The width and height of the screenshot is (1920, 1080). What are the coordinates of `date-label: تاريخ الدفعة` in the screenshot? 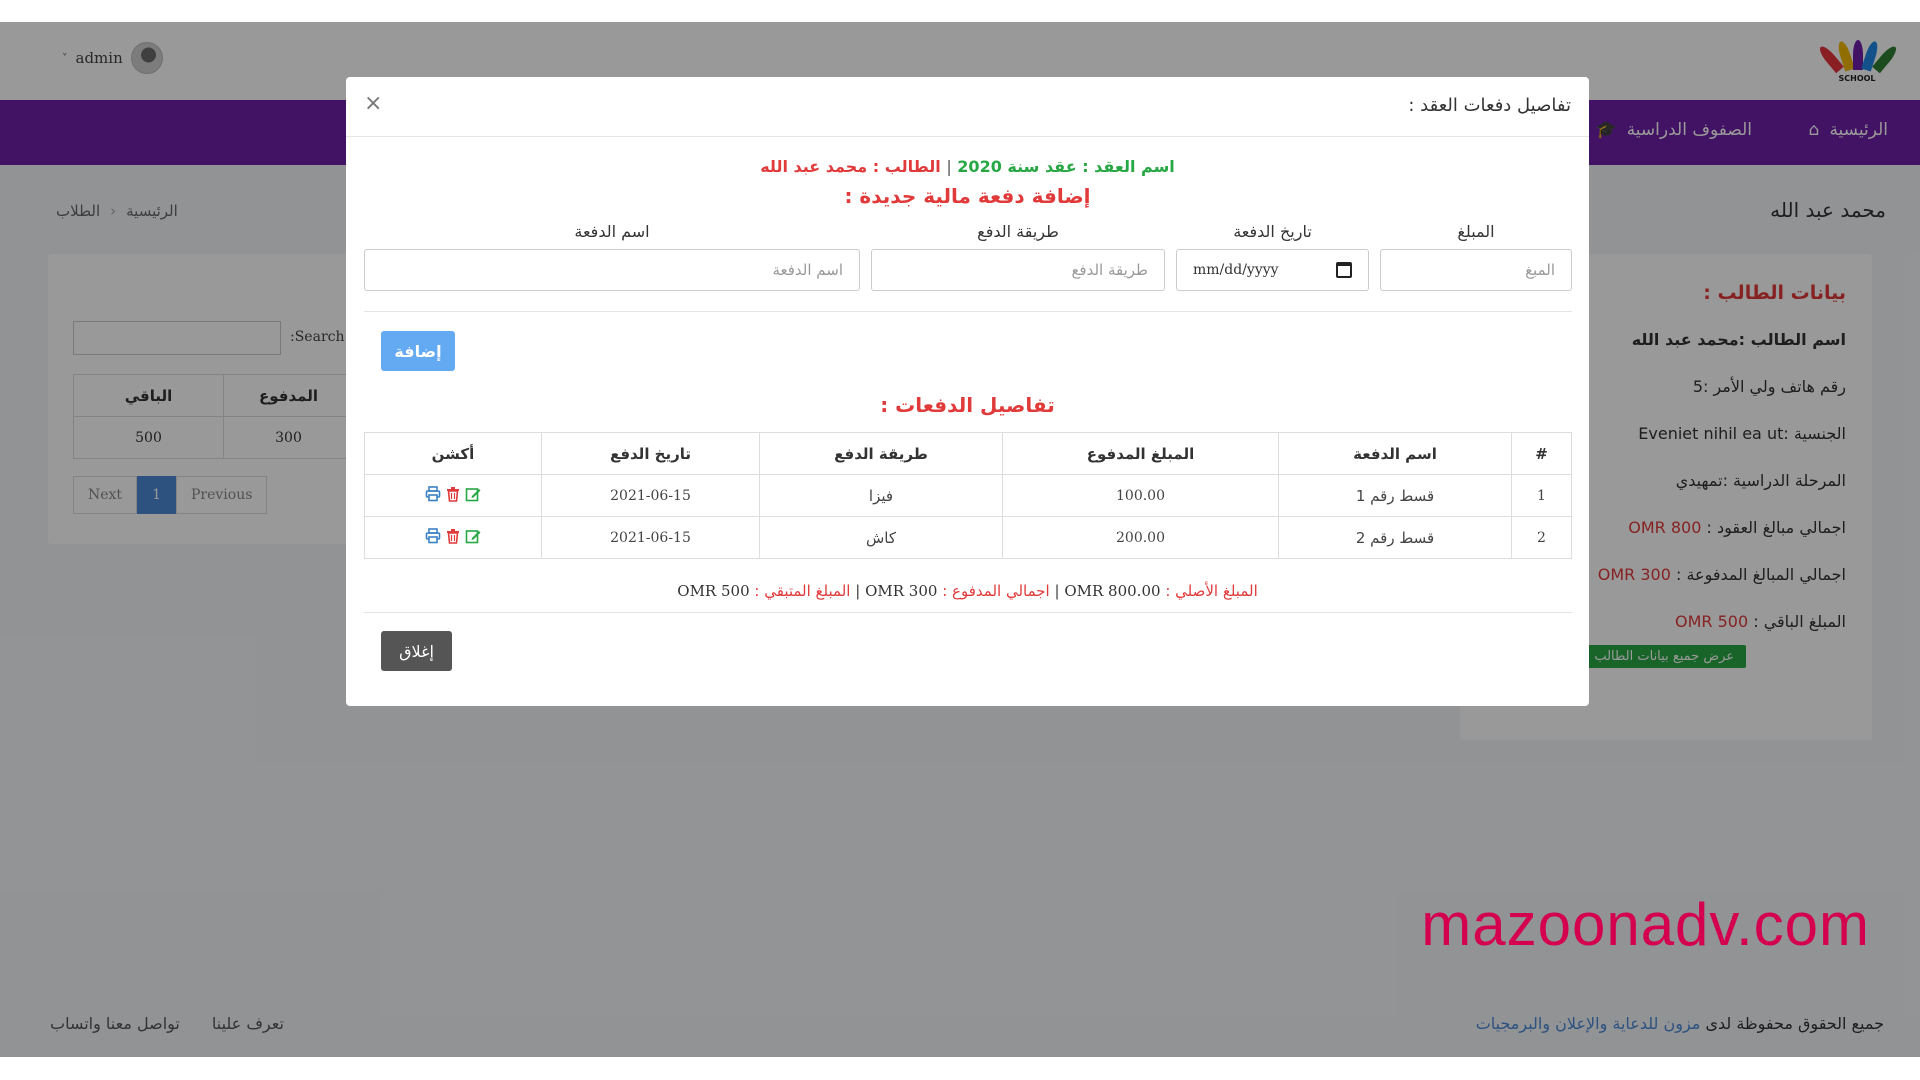 It's located at (1272, 231).